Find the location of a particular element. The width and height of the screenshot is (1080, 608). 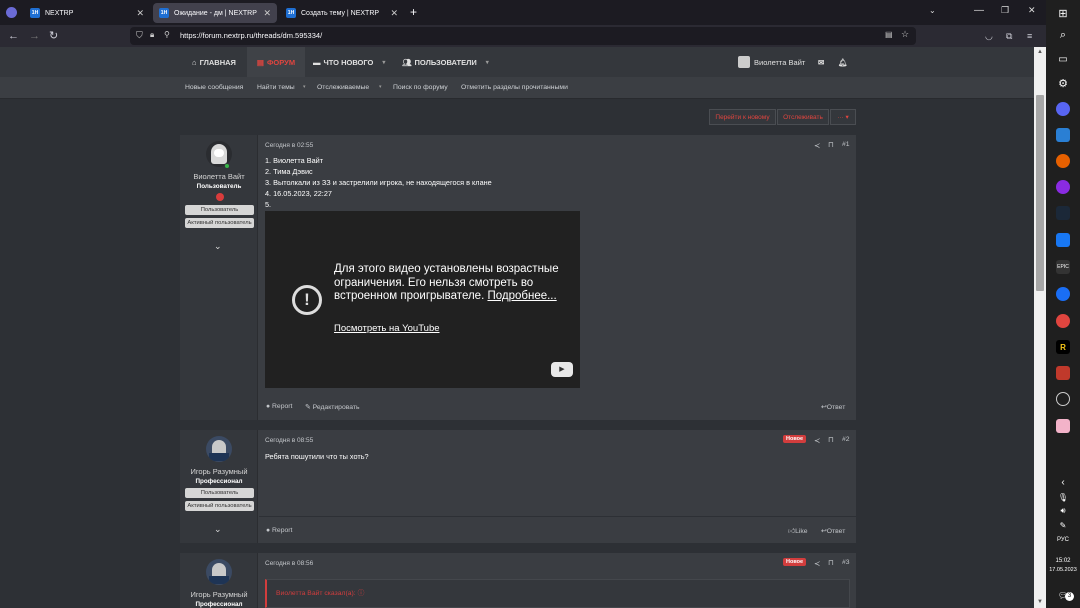

clock-app-icon is located at coordinates (1063, 399).